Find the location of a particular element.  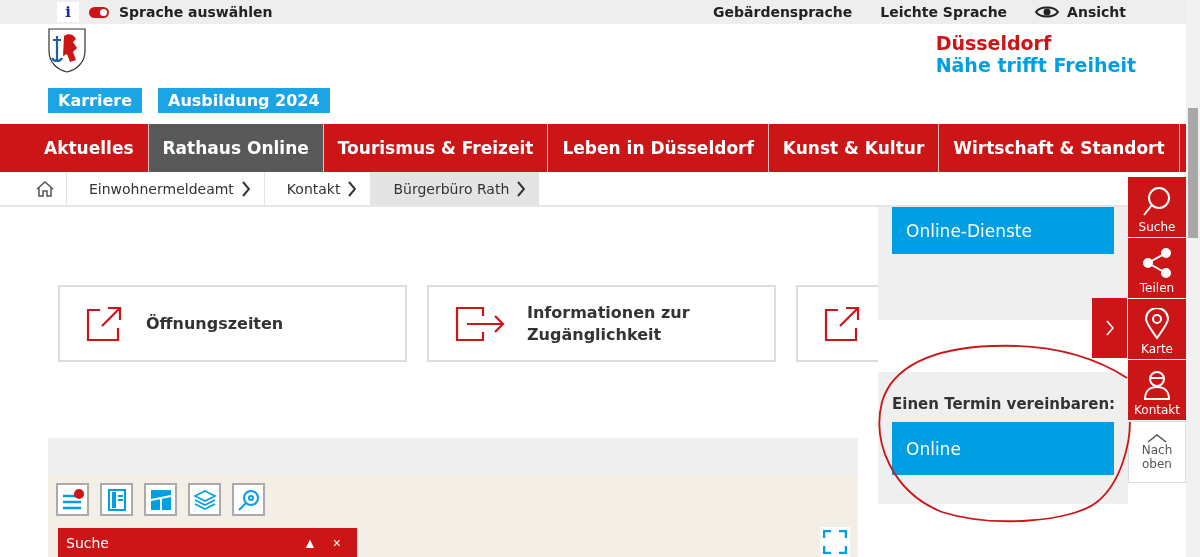

home-icon is located at coordinates (45, 188).